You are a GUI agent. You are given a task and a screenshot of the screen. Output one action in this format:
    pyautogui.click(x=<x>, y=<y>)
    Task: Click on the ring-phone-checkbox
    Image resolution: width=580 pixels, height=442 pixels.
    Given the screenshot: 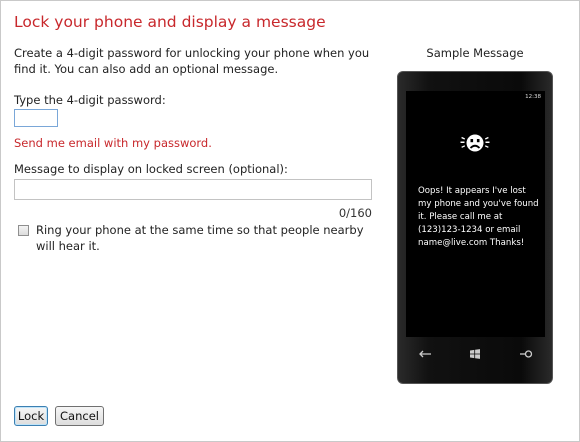 What is the action you would take?
    pyautogui.click(x=23, y=230)
    